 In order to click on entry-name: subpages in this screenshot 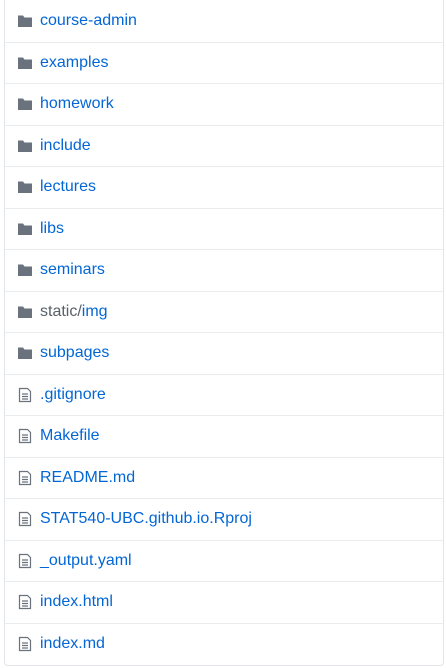, I will do `click(74, 353)`.